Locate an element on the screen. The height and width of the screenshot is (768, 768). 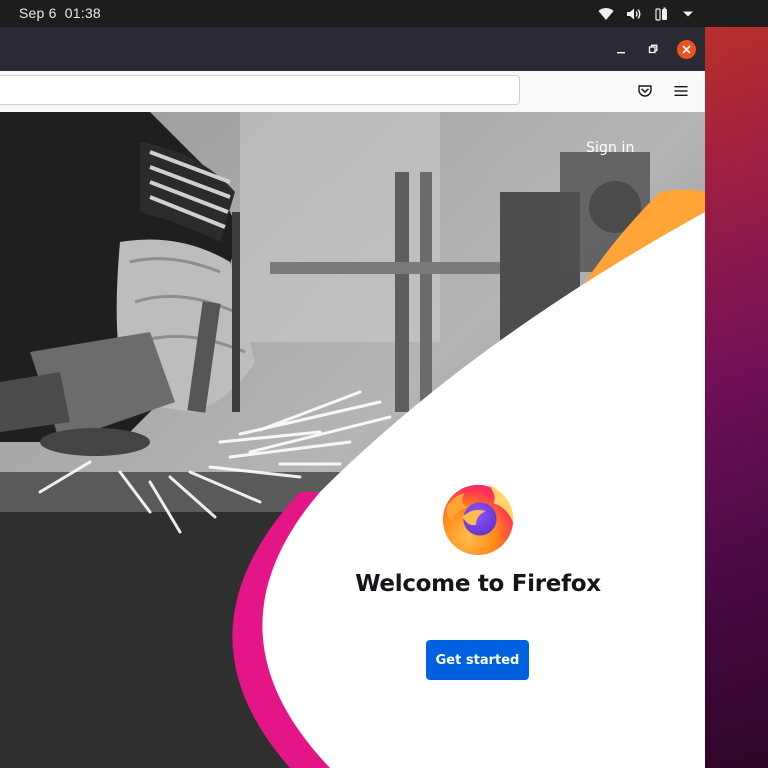
maximize-button is located at coordinates (653, 49).